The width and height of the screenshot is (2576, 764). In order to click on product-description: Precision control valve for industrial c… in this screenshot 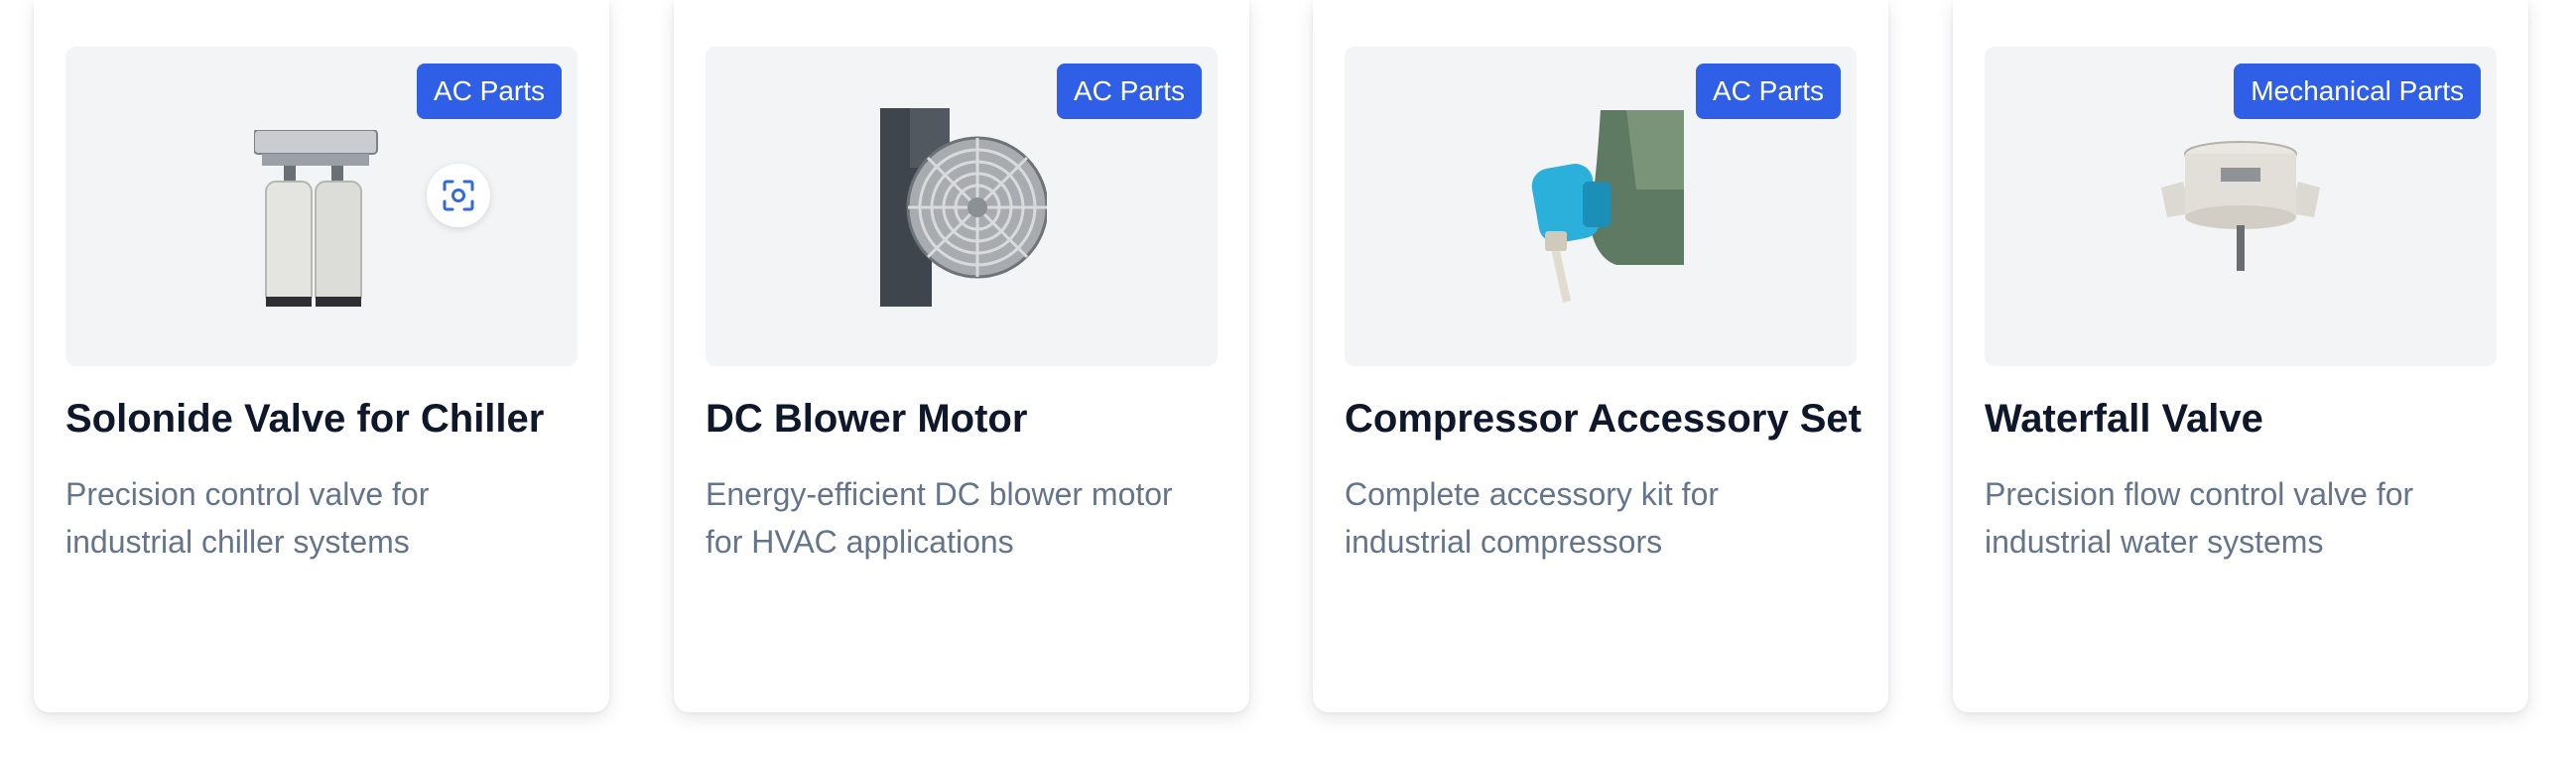, I will do `click(248, 518)`.